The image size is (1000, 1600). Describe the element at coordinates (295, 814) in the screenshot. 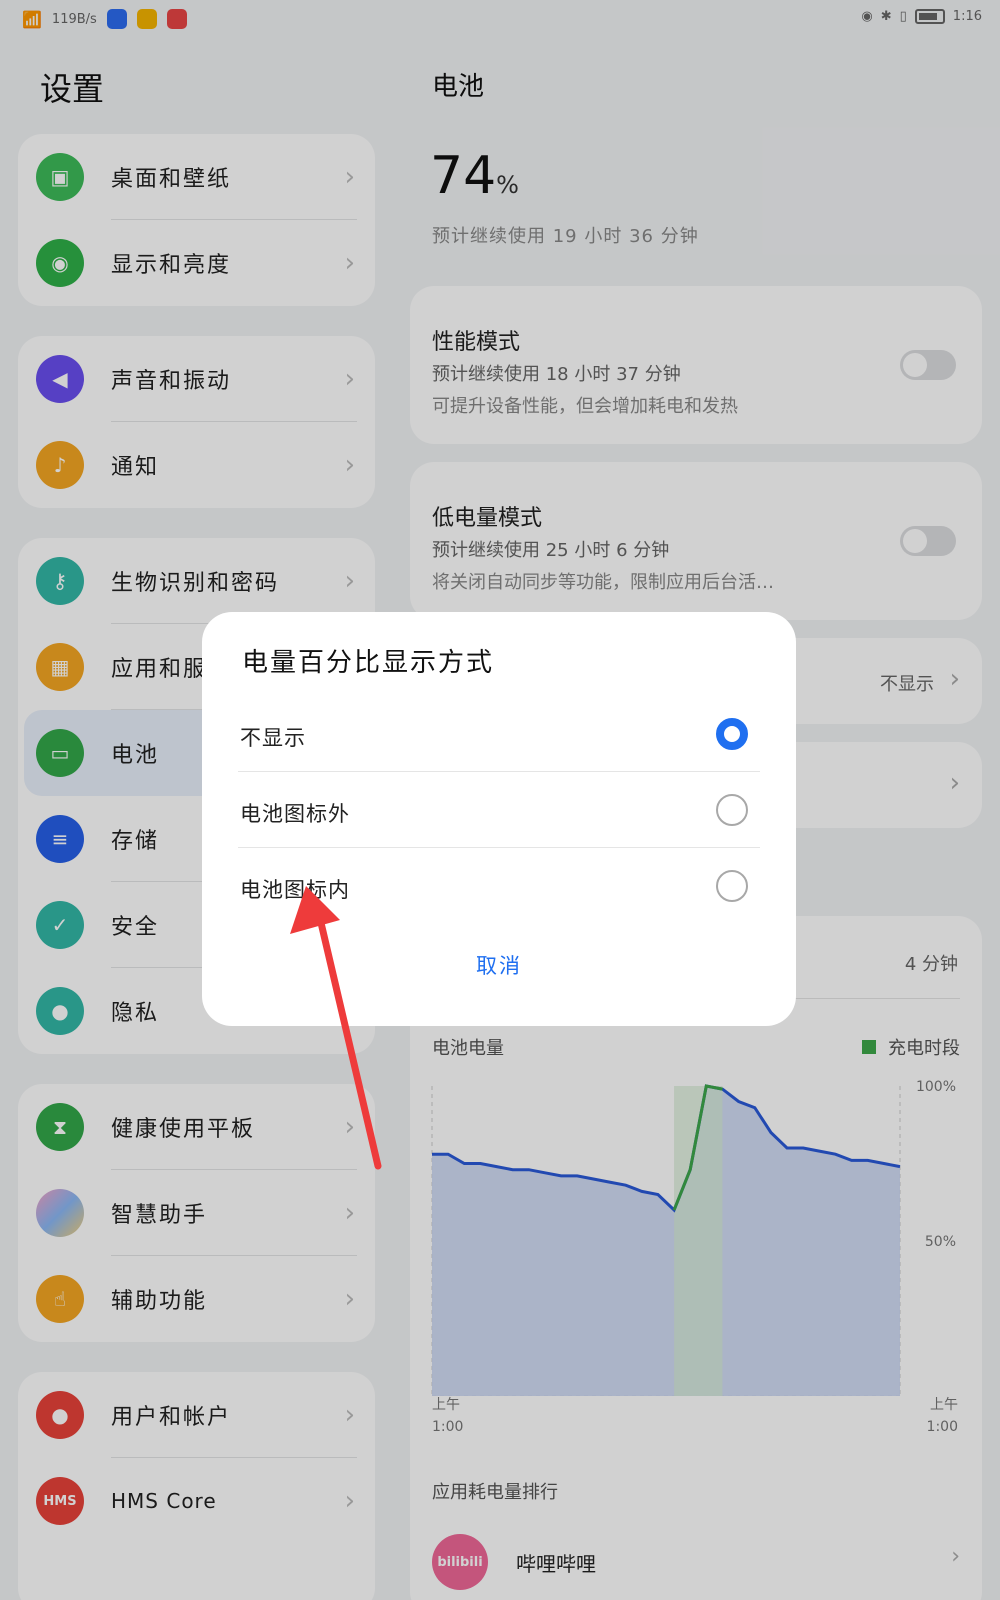

I see `option-label: 电池图标外` at that location.